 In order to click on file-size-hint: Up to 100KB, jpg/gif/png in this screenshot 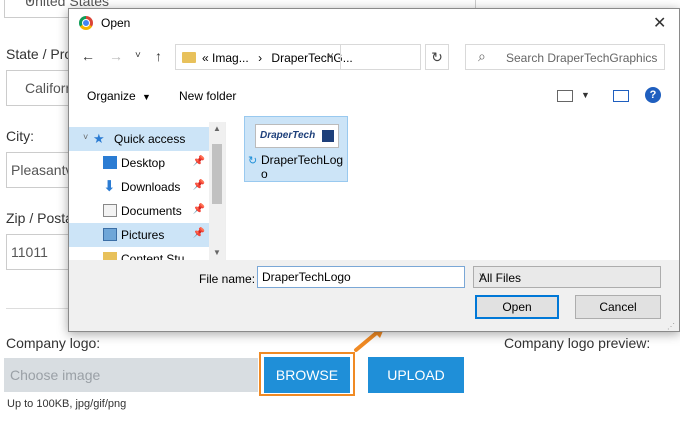, I will do `click(67, 404)`.